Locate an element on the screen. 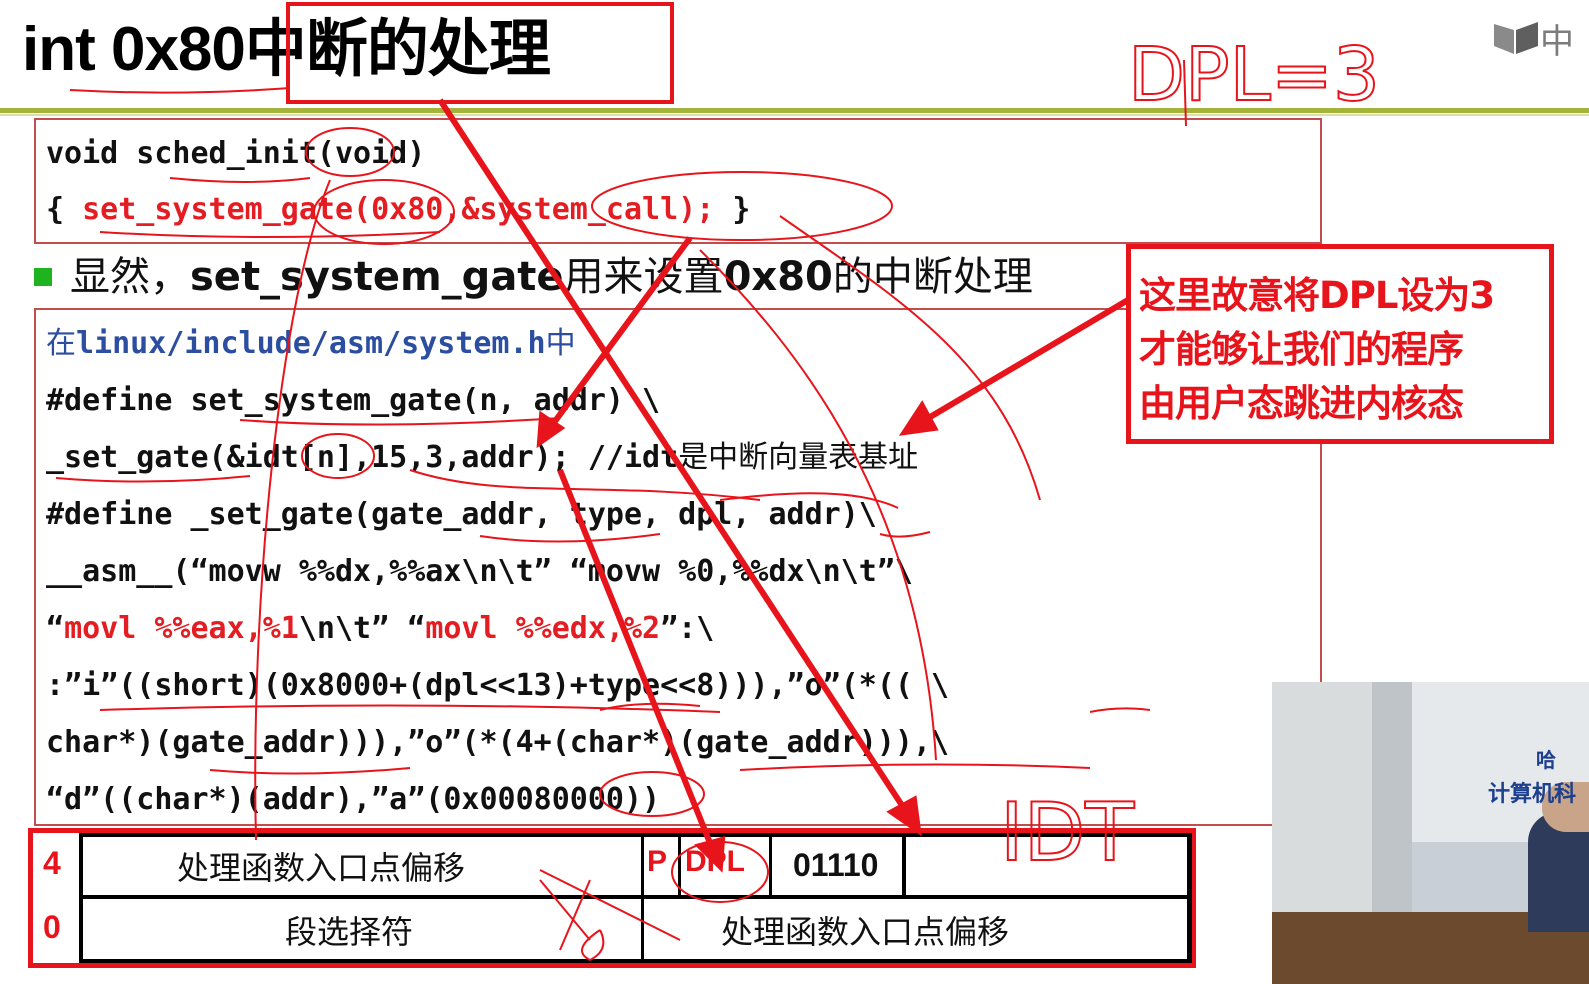  callout-line-3: 由用户态跳进内核态 is located at coordinates (1301, 403).